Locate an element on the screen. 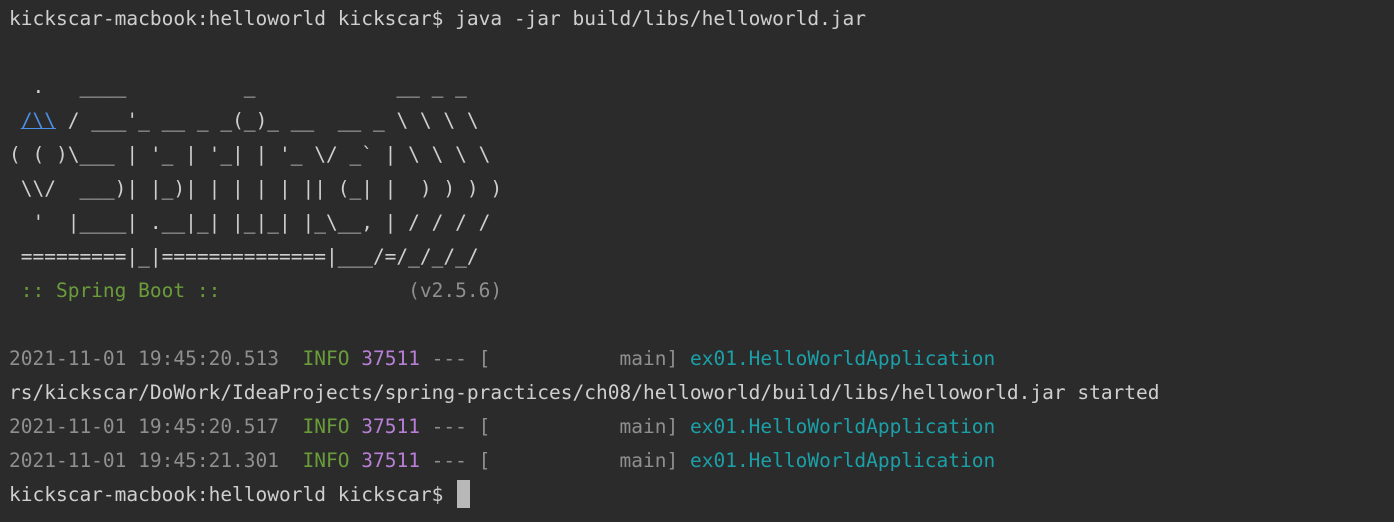 The image size is (1394, 522). banner-line-2-text: / ___'_ __ _ _(_)_ __ __ _ \ \ \ \ is located at coordinates (267, 120).